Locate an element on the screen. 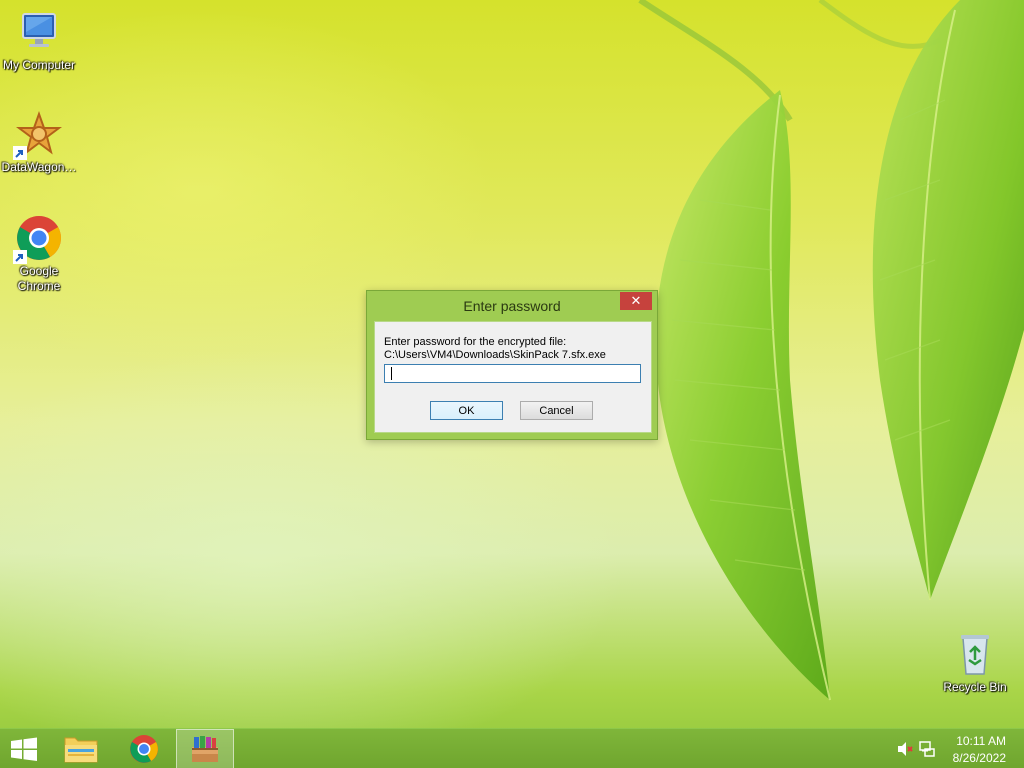  taskbar: 10:11 AM 8/26/2022 is located at coordinates (512, 748).